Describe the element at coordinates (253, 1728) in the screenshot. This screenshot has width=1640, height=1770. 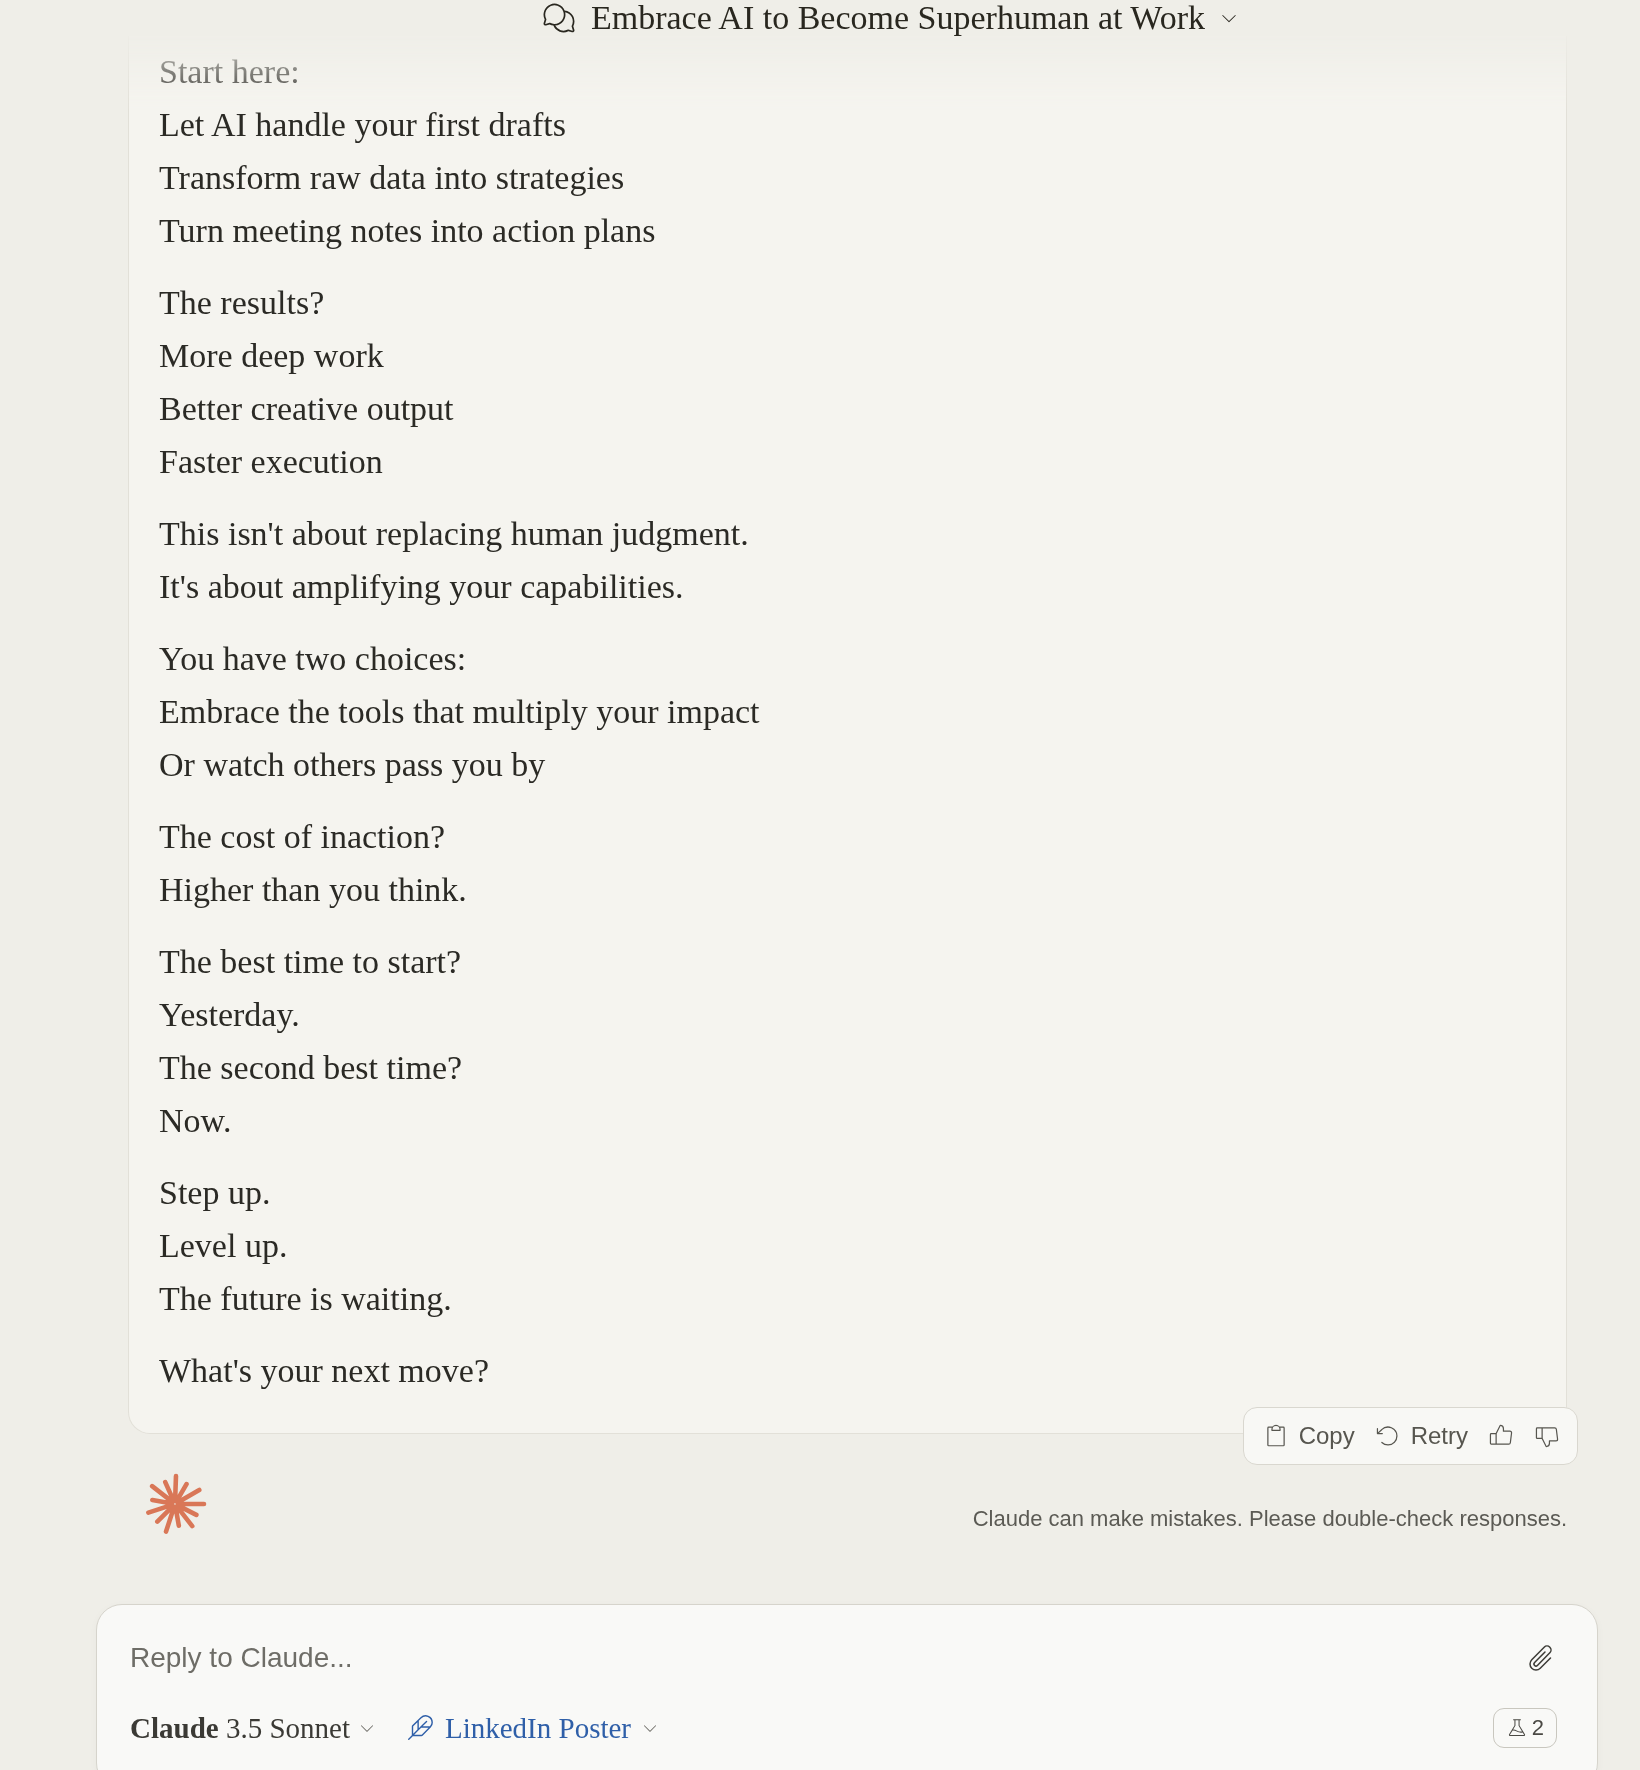
I see `model-selector: Claude 3.5 Sonnet` at that location.